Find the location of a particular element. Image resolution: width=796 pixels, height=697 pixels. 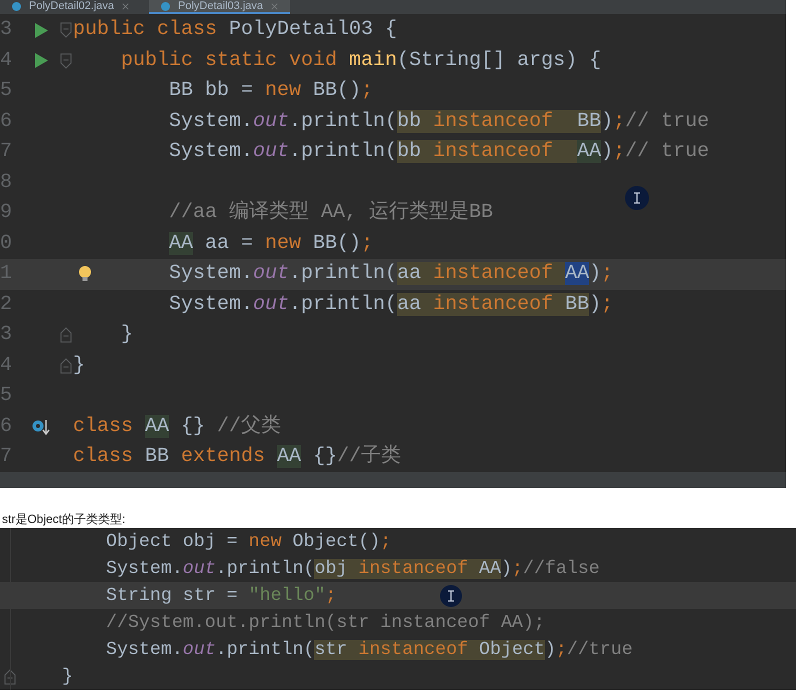

code-line: Object obj = new Object(); is located at coordinates (249, 542).